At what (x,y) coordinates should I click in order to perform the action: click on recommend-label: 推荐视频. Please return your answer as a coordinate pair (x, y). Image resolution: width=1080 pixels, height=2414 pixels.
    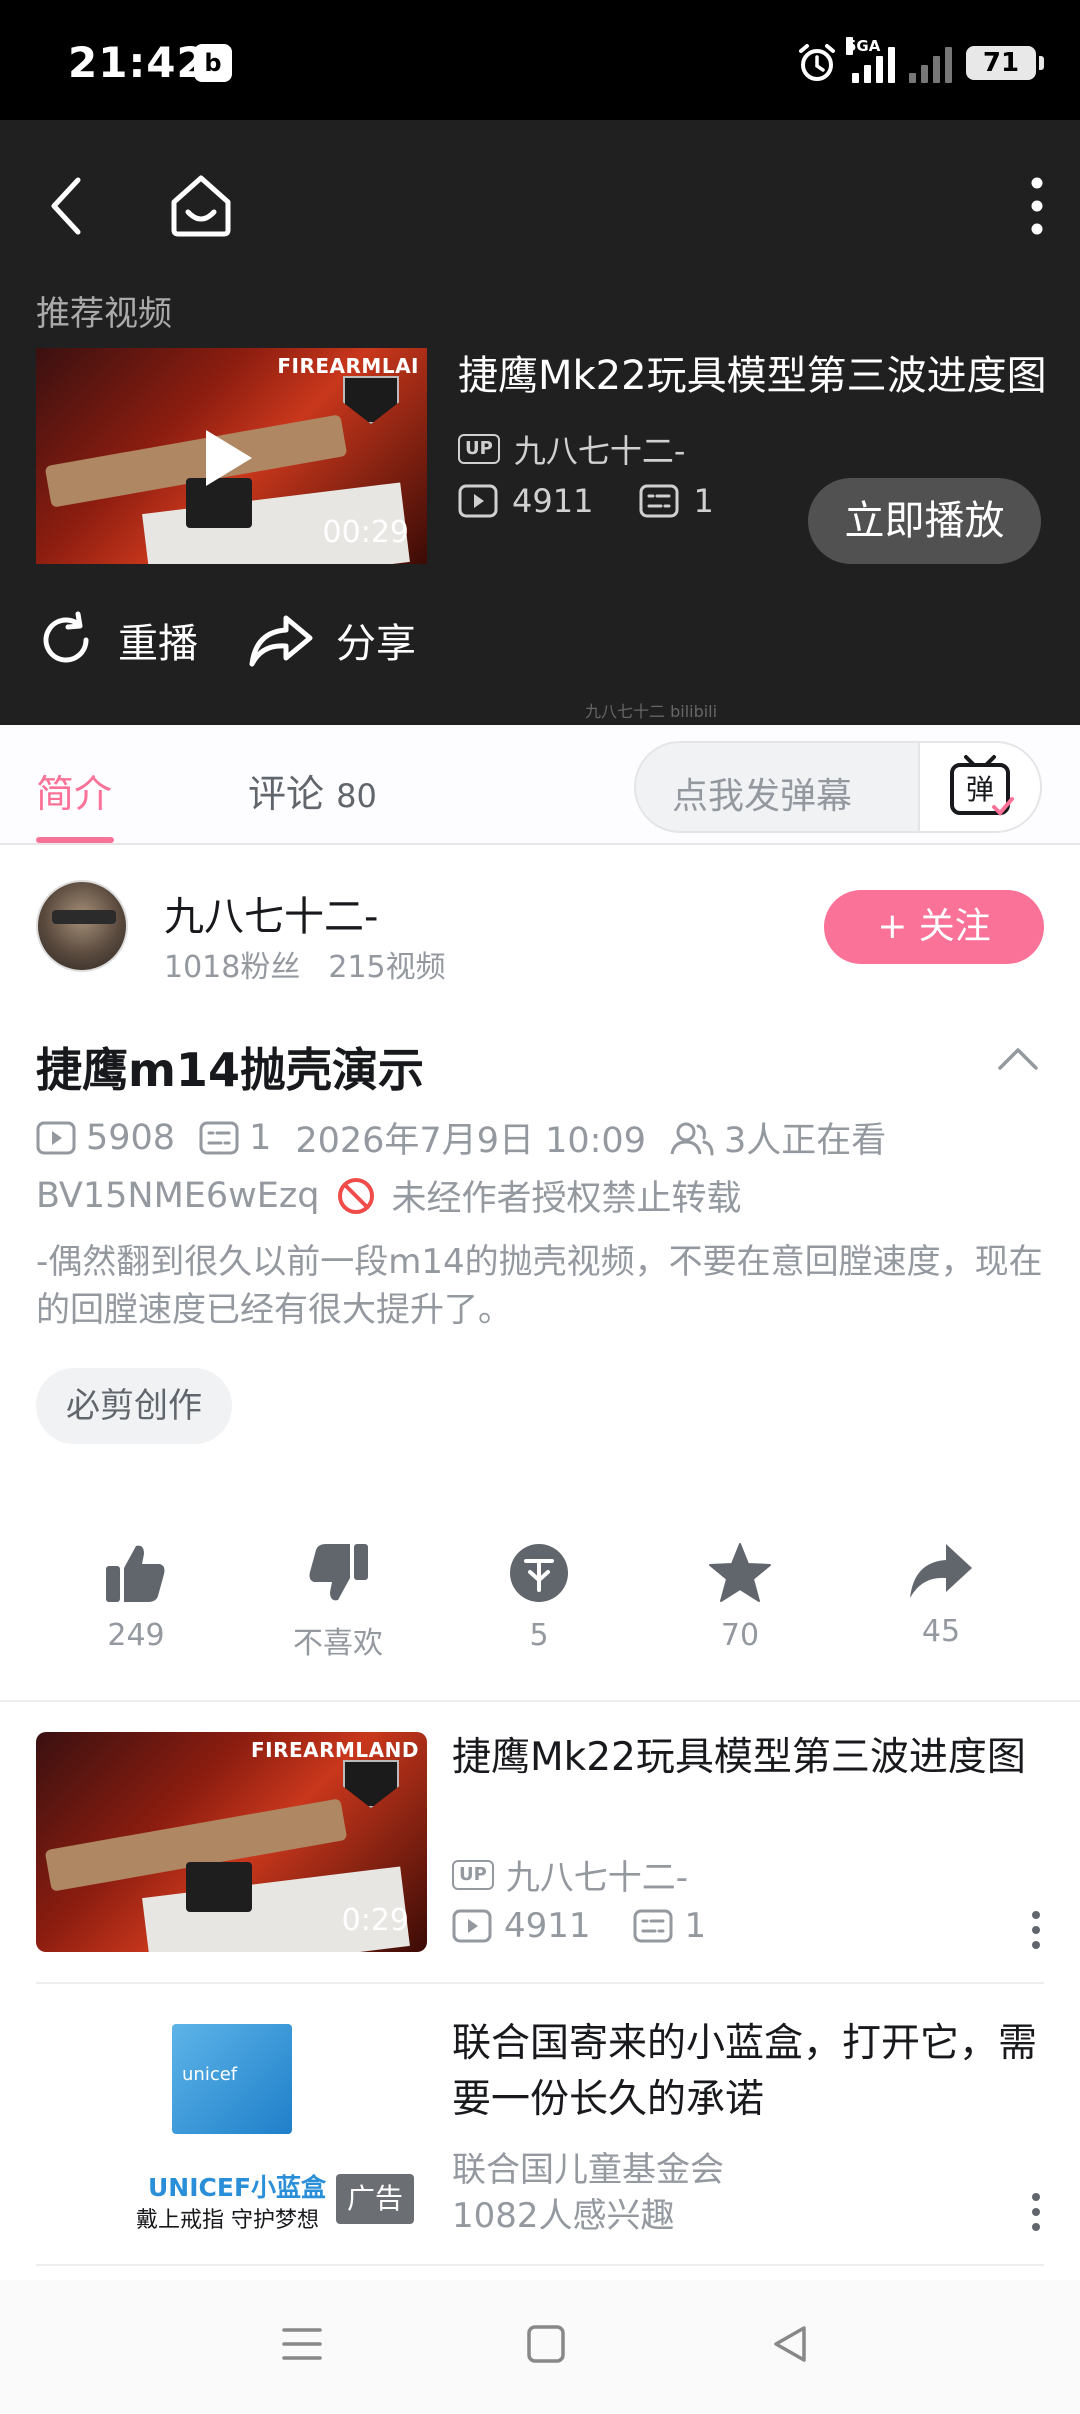
    Looking at the image, I should click on (104, 314).